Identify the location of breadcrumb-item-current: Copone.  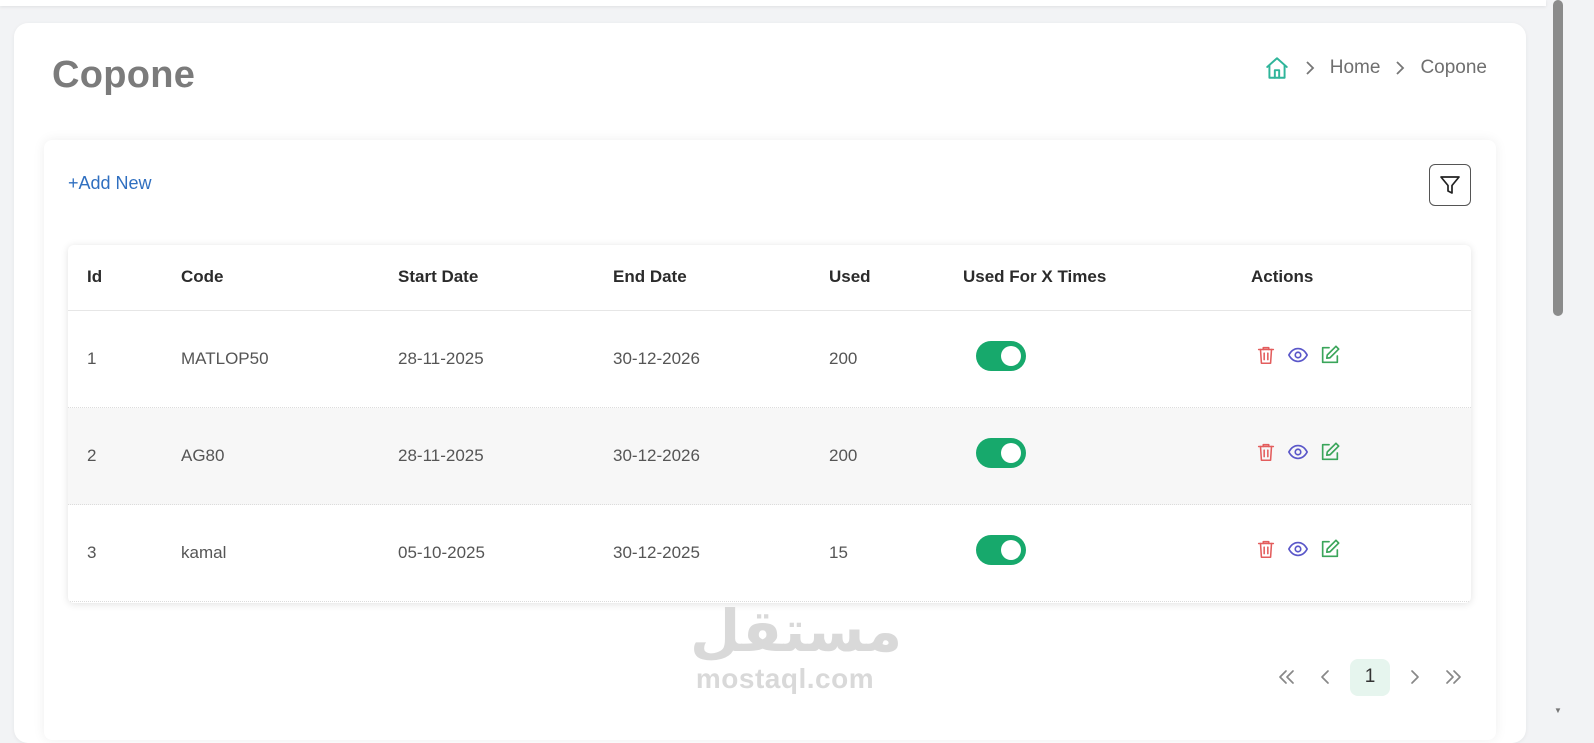
(1453, 67).